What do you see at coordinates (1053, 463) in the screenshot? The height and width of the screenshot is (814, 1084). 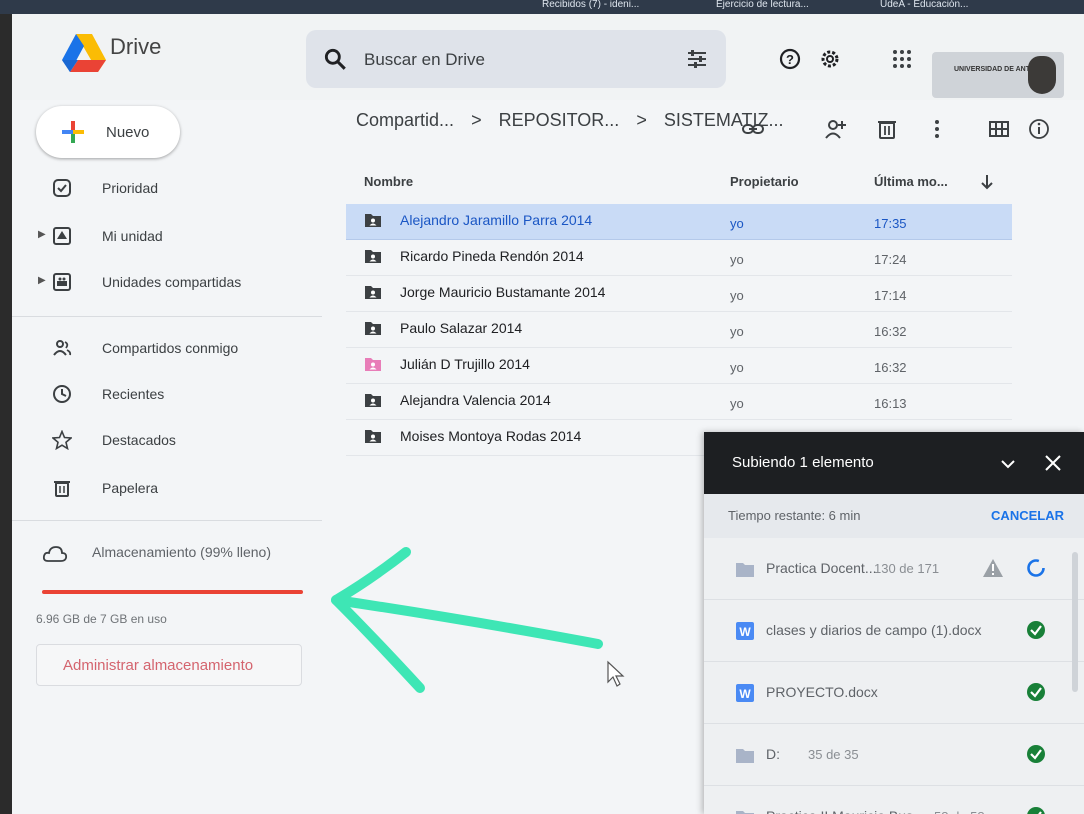 I see `close-icon` at bounding box center [1053, 463].